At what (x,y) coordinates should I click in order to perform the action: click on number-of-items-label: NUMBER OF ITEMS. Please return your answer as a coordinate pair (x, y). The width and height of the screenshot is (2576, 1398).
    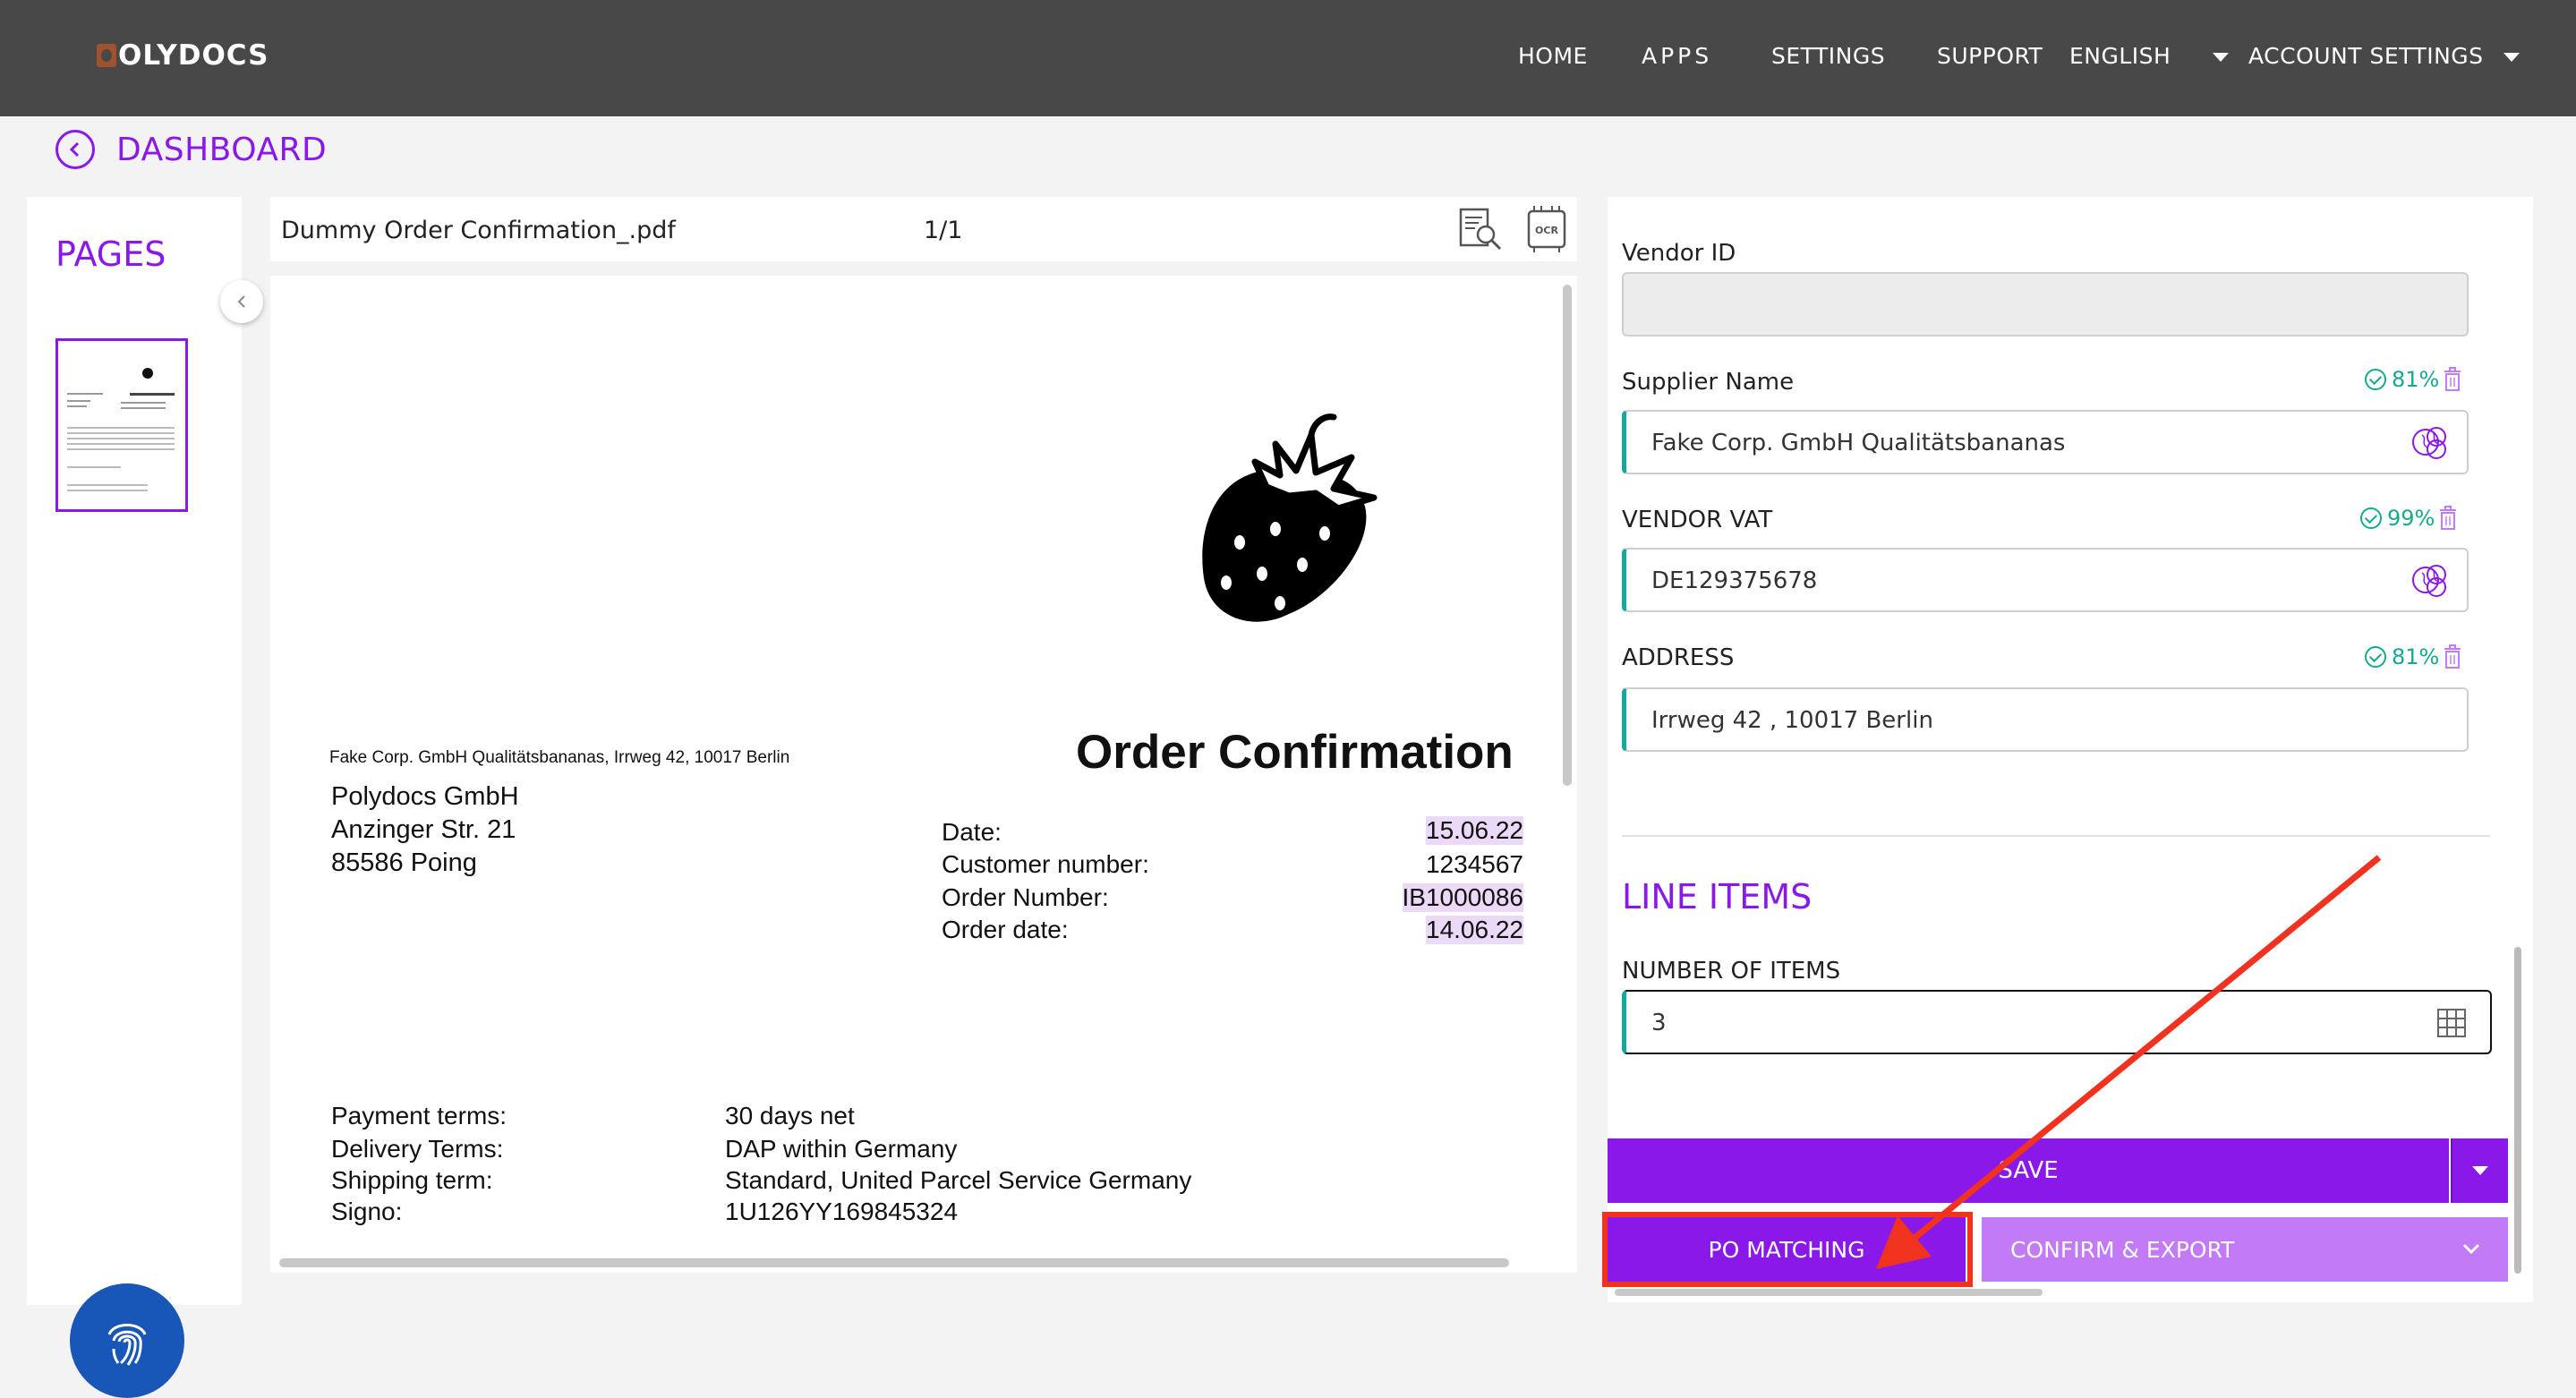
    Looking at the image, I should click on (1731, 971).